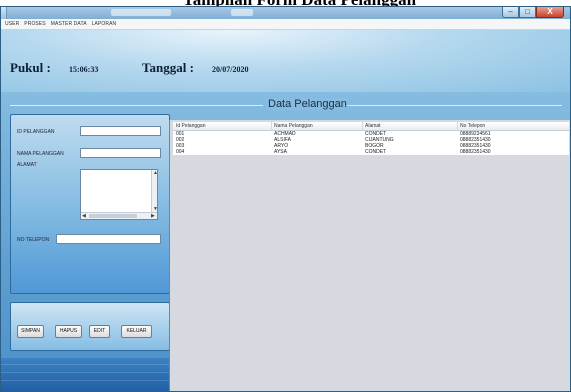  Describe the element at coordinates (27, 165) in the screenshot. I see `alamat-label: ALAMAT` at that location.